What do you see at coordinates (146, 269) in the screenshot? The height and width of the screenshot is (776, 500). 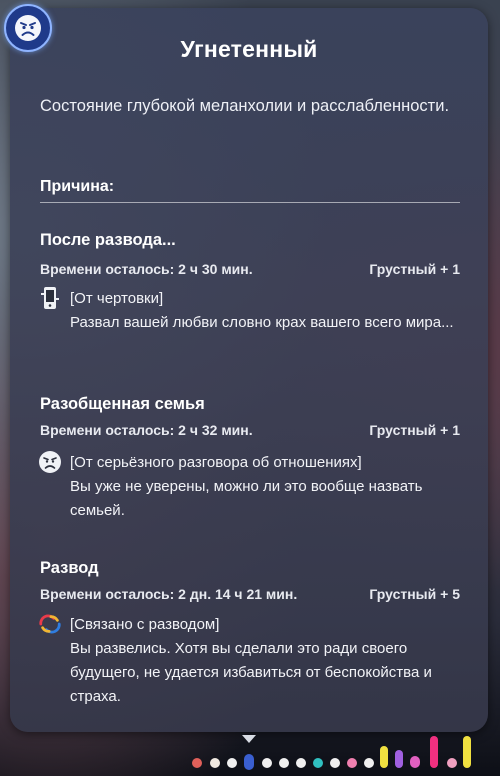 I see `modifier-time-left: Времени осталось: 2 ч 30 мин.` at bounding box center [146, 269].